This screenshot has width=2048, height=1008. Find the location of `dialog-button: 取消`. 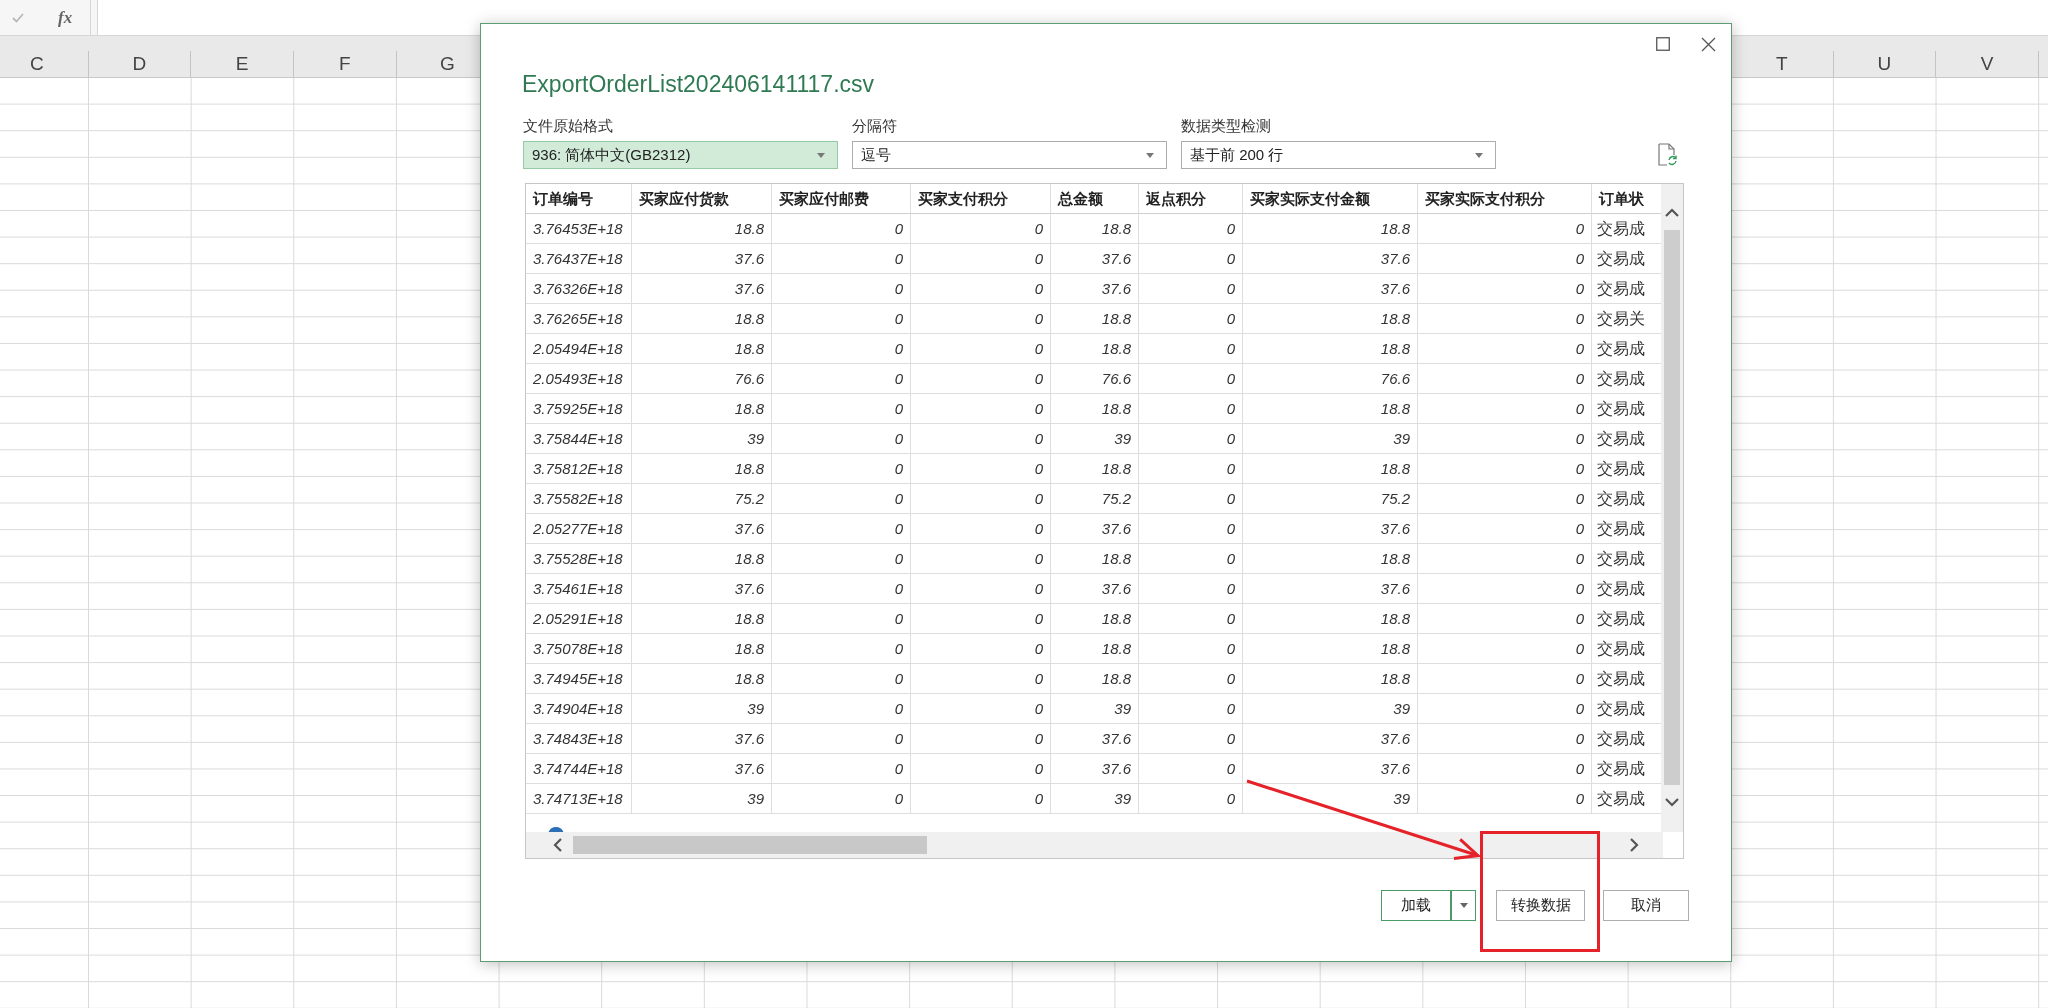

dialog-button: 取消 is located at coordinates (1646, 905).